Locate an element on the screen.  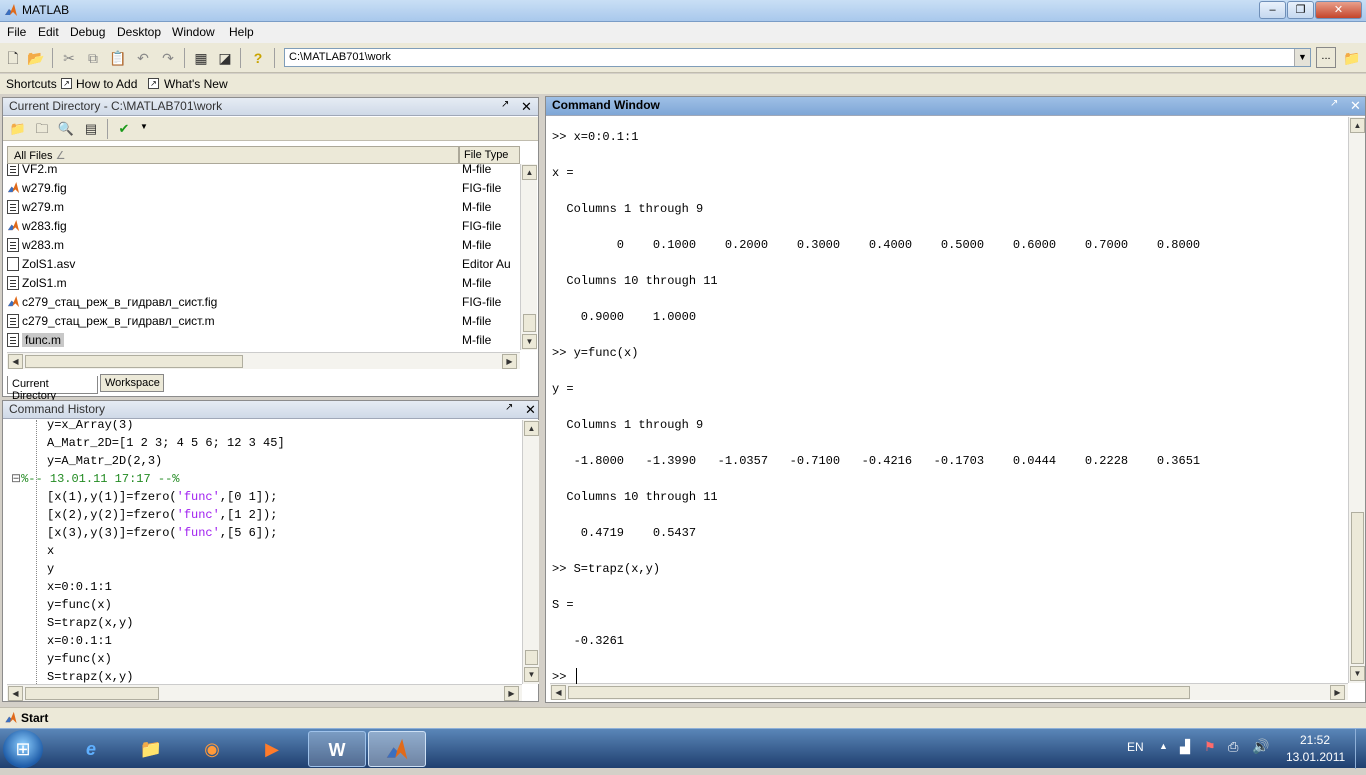
history-line: y=x_Array(3) is located at coordinates (90, 427).